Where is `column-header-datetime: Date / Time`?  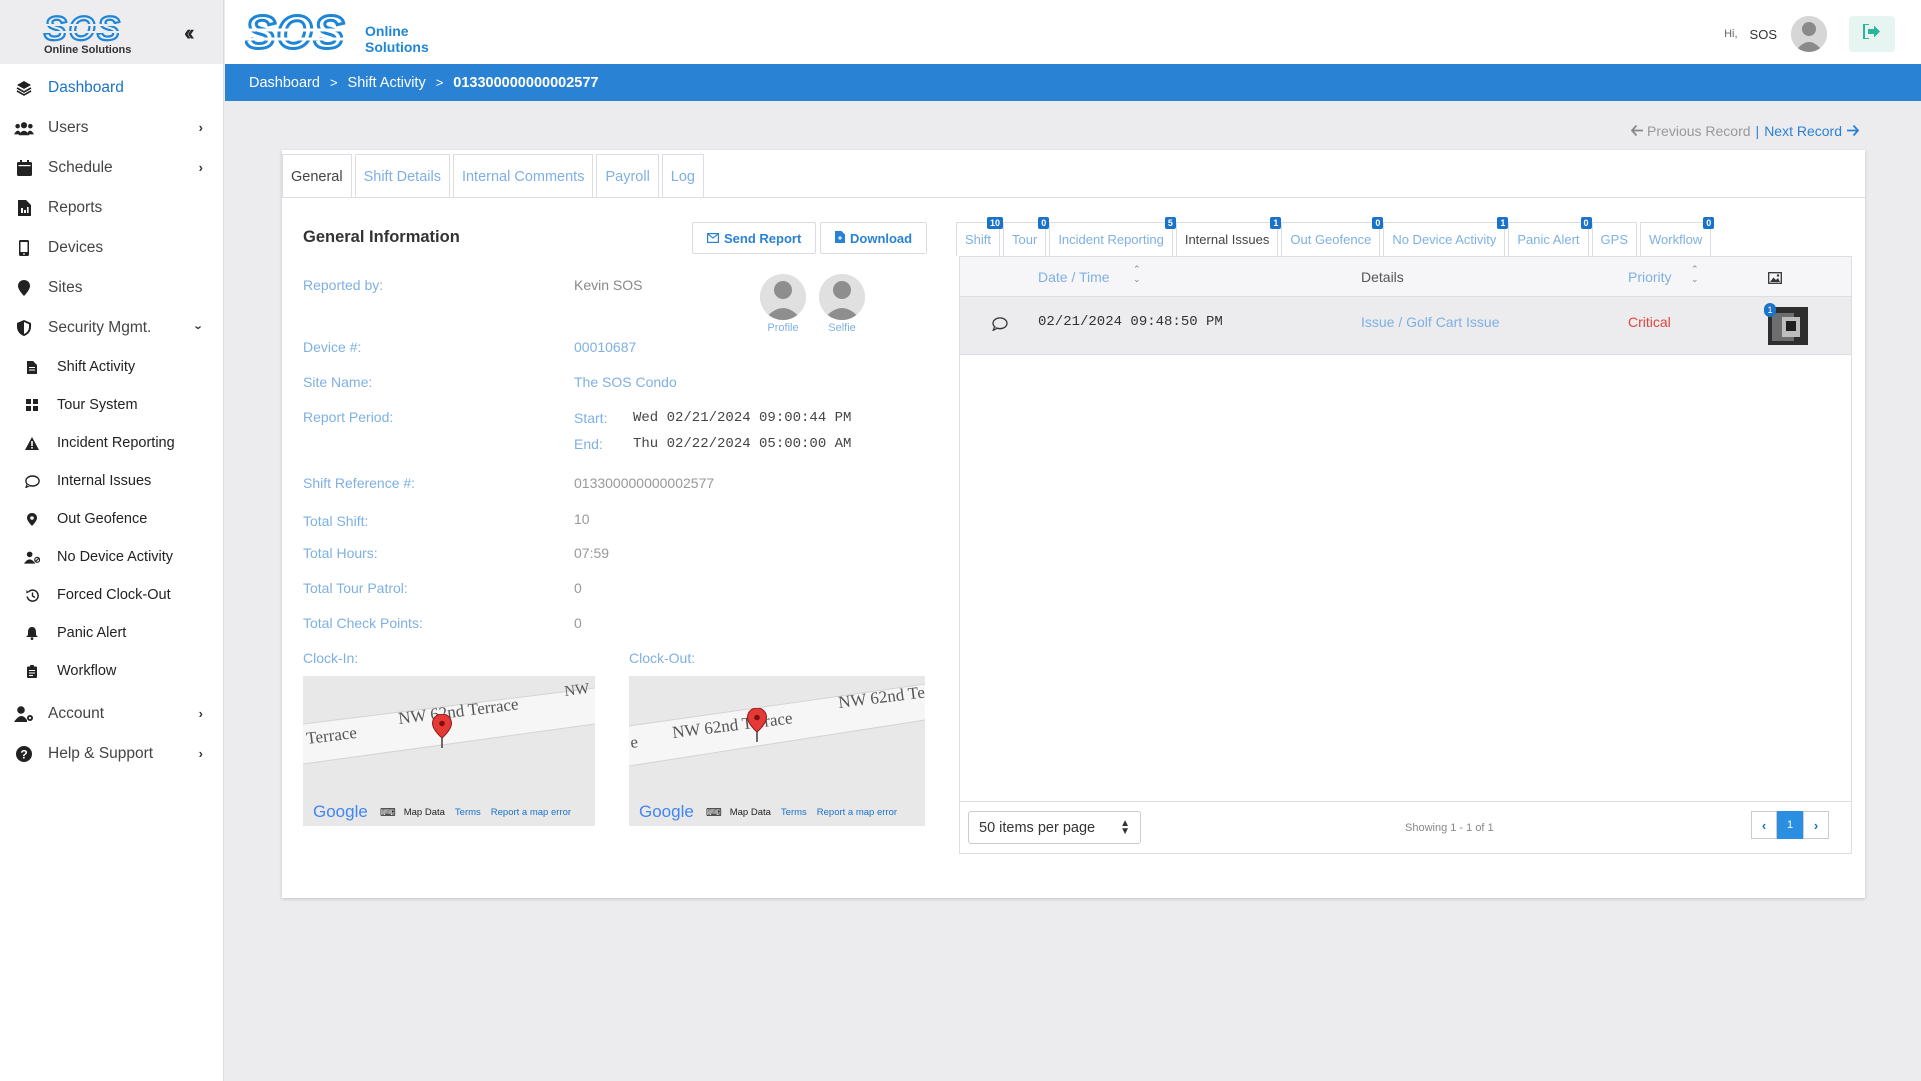
column-header-datetime: Date / Time is located at coordinates (1074, 277).